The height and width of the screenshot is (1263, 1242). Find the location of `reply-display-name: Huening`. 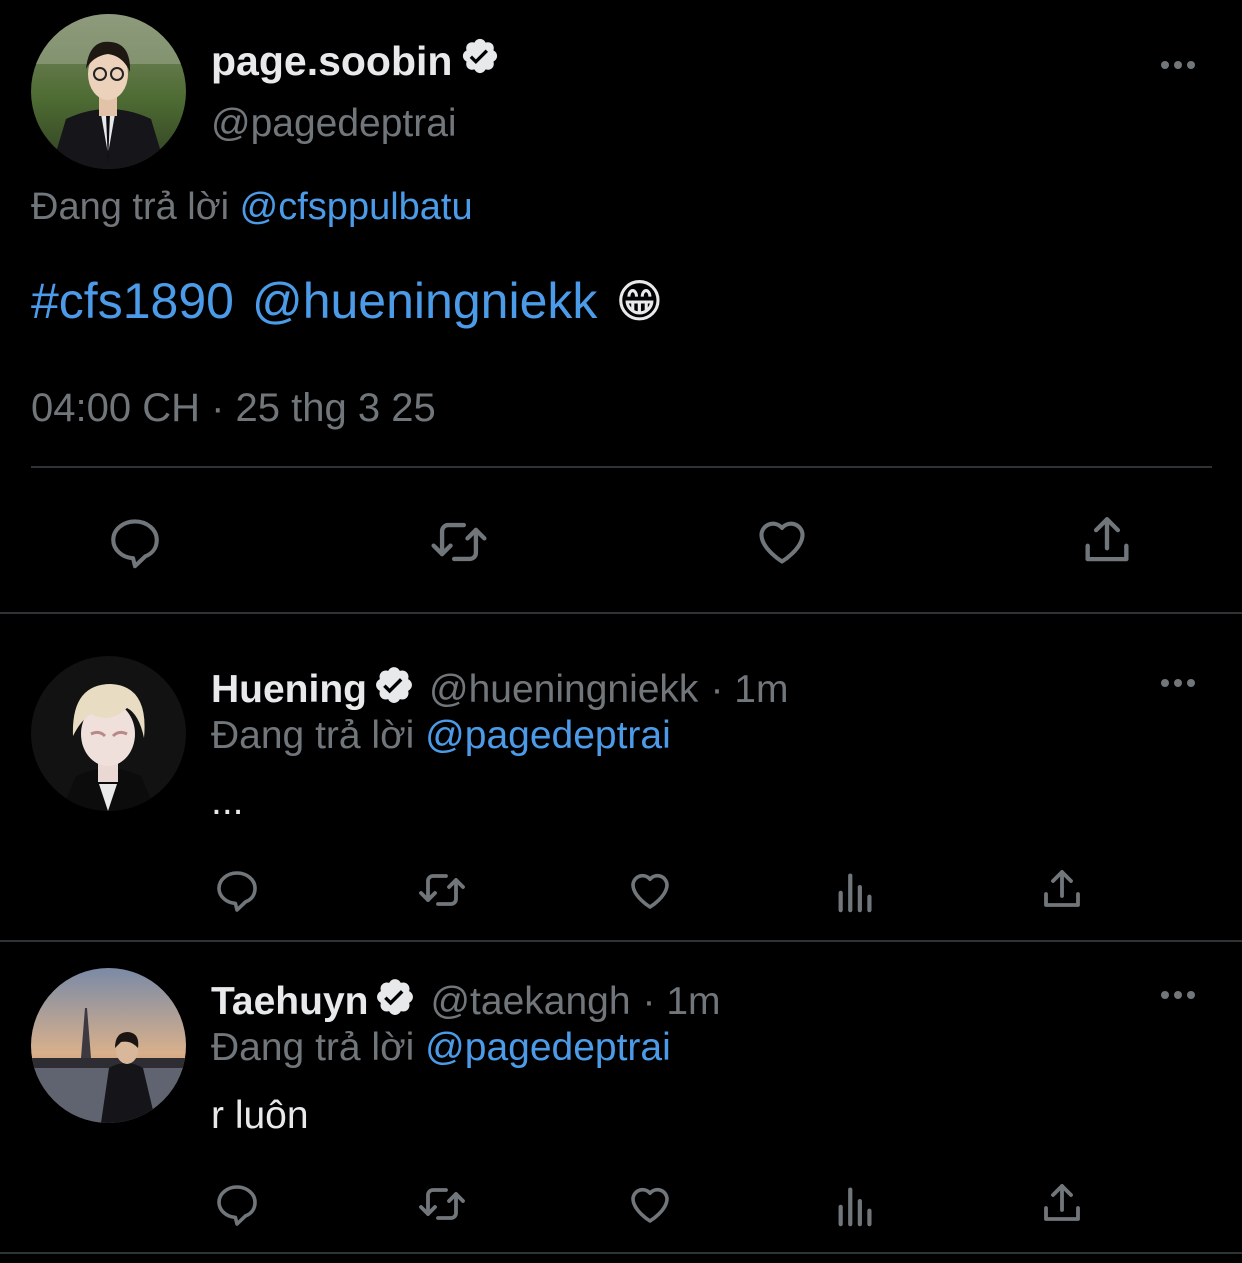

reply-display-name: Huening is located at coordinates (289, 690).